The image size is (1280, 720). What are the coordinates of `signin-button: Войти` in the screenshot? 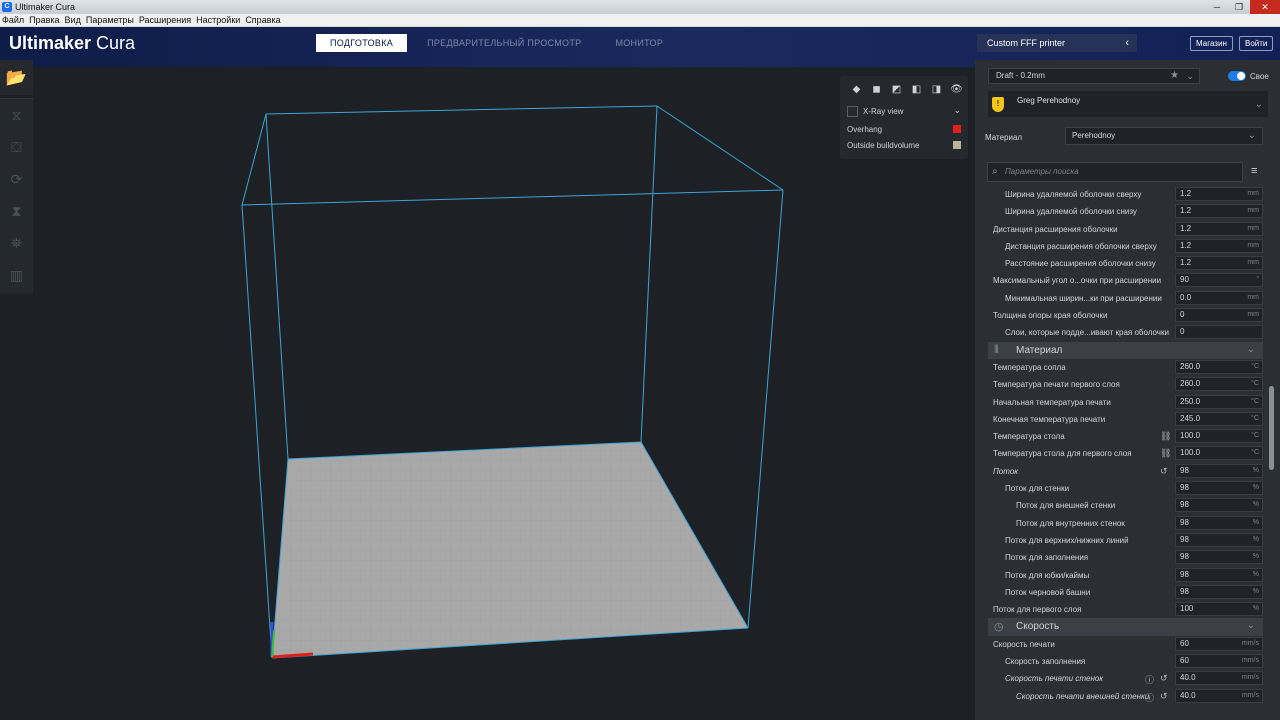 It's located at (1256, 43).